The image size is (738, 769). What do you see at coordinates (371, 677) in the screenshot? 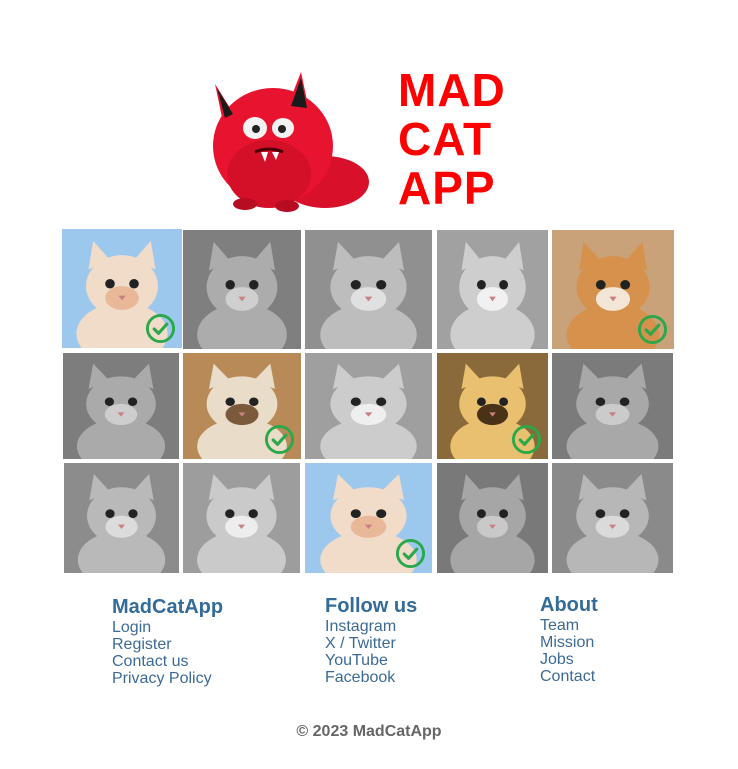
I see `footer-link-facebook: Facebook` at bounding box center [371, 677].